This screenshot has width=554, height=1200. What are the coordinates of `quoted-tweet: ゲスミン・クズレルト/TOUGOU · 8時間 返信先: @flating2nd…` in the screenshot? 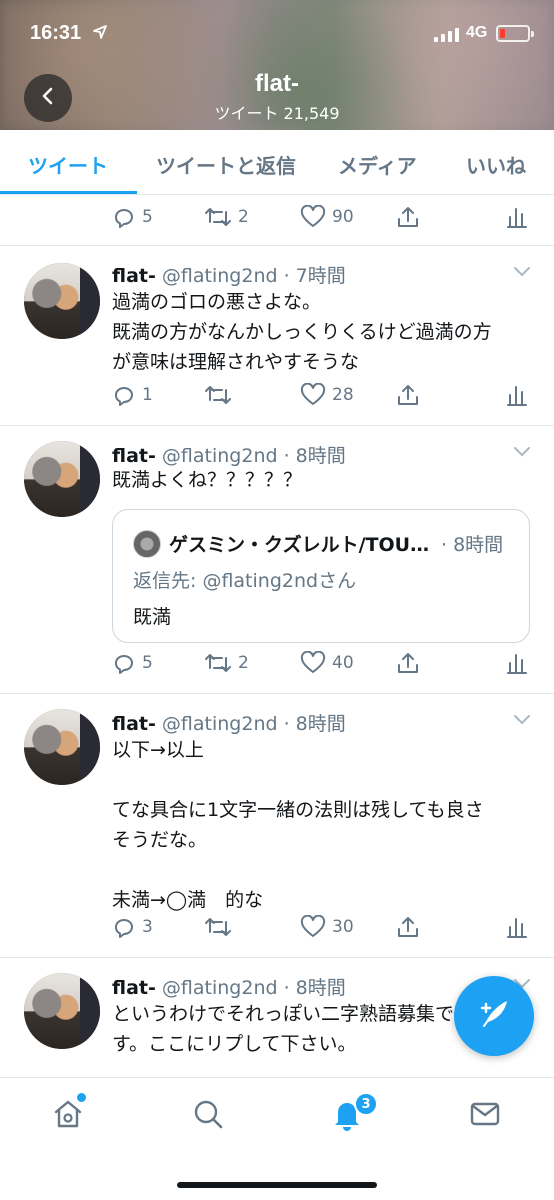 It's located at (321, 576).